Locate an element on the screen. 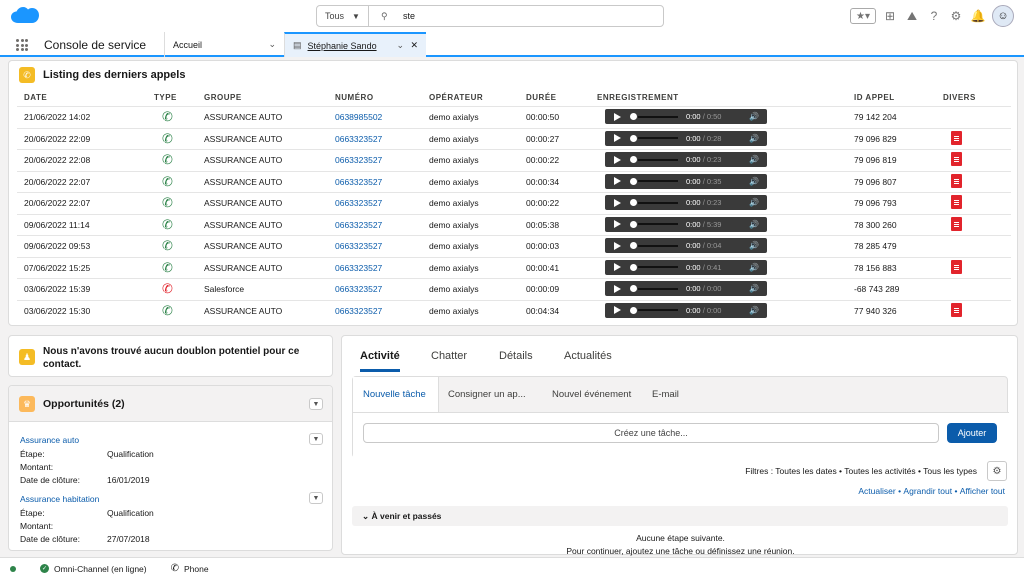 The height and width of the screenshot is (579, 1024). tab-accueil: Accueil ⌄ is located at coordinates (224, 44).